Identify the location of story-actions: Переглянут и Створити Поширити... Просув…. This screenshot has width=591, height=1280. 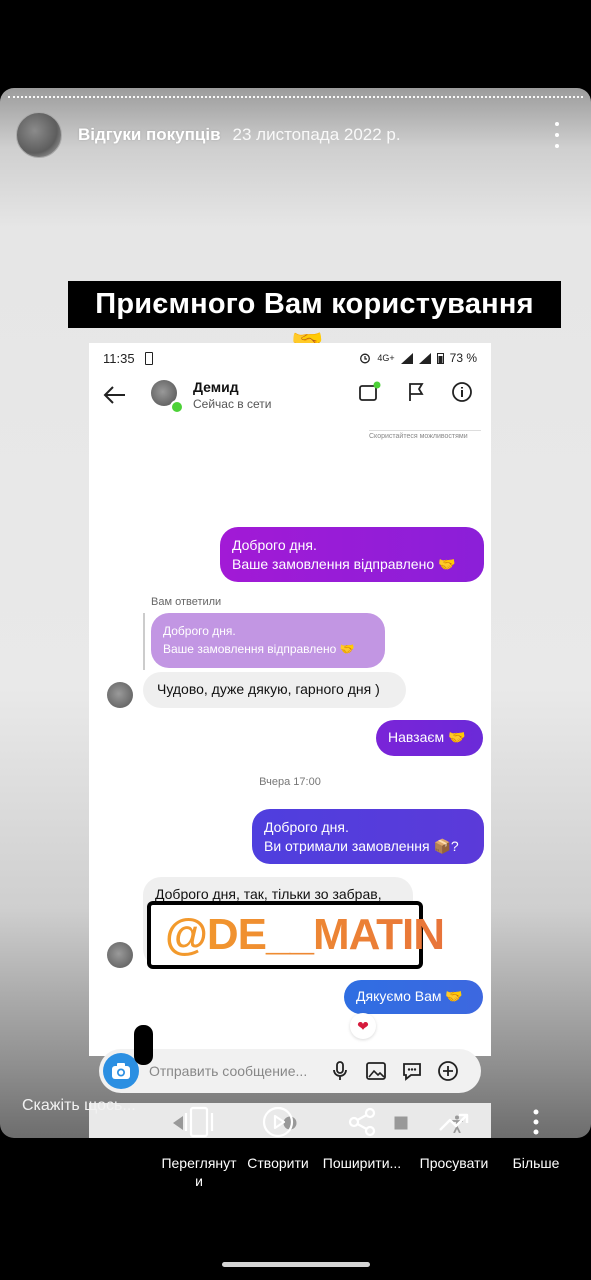
(370, 1147).